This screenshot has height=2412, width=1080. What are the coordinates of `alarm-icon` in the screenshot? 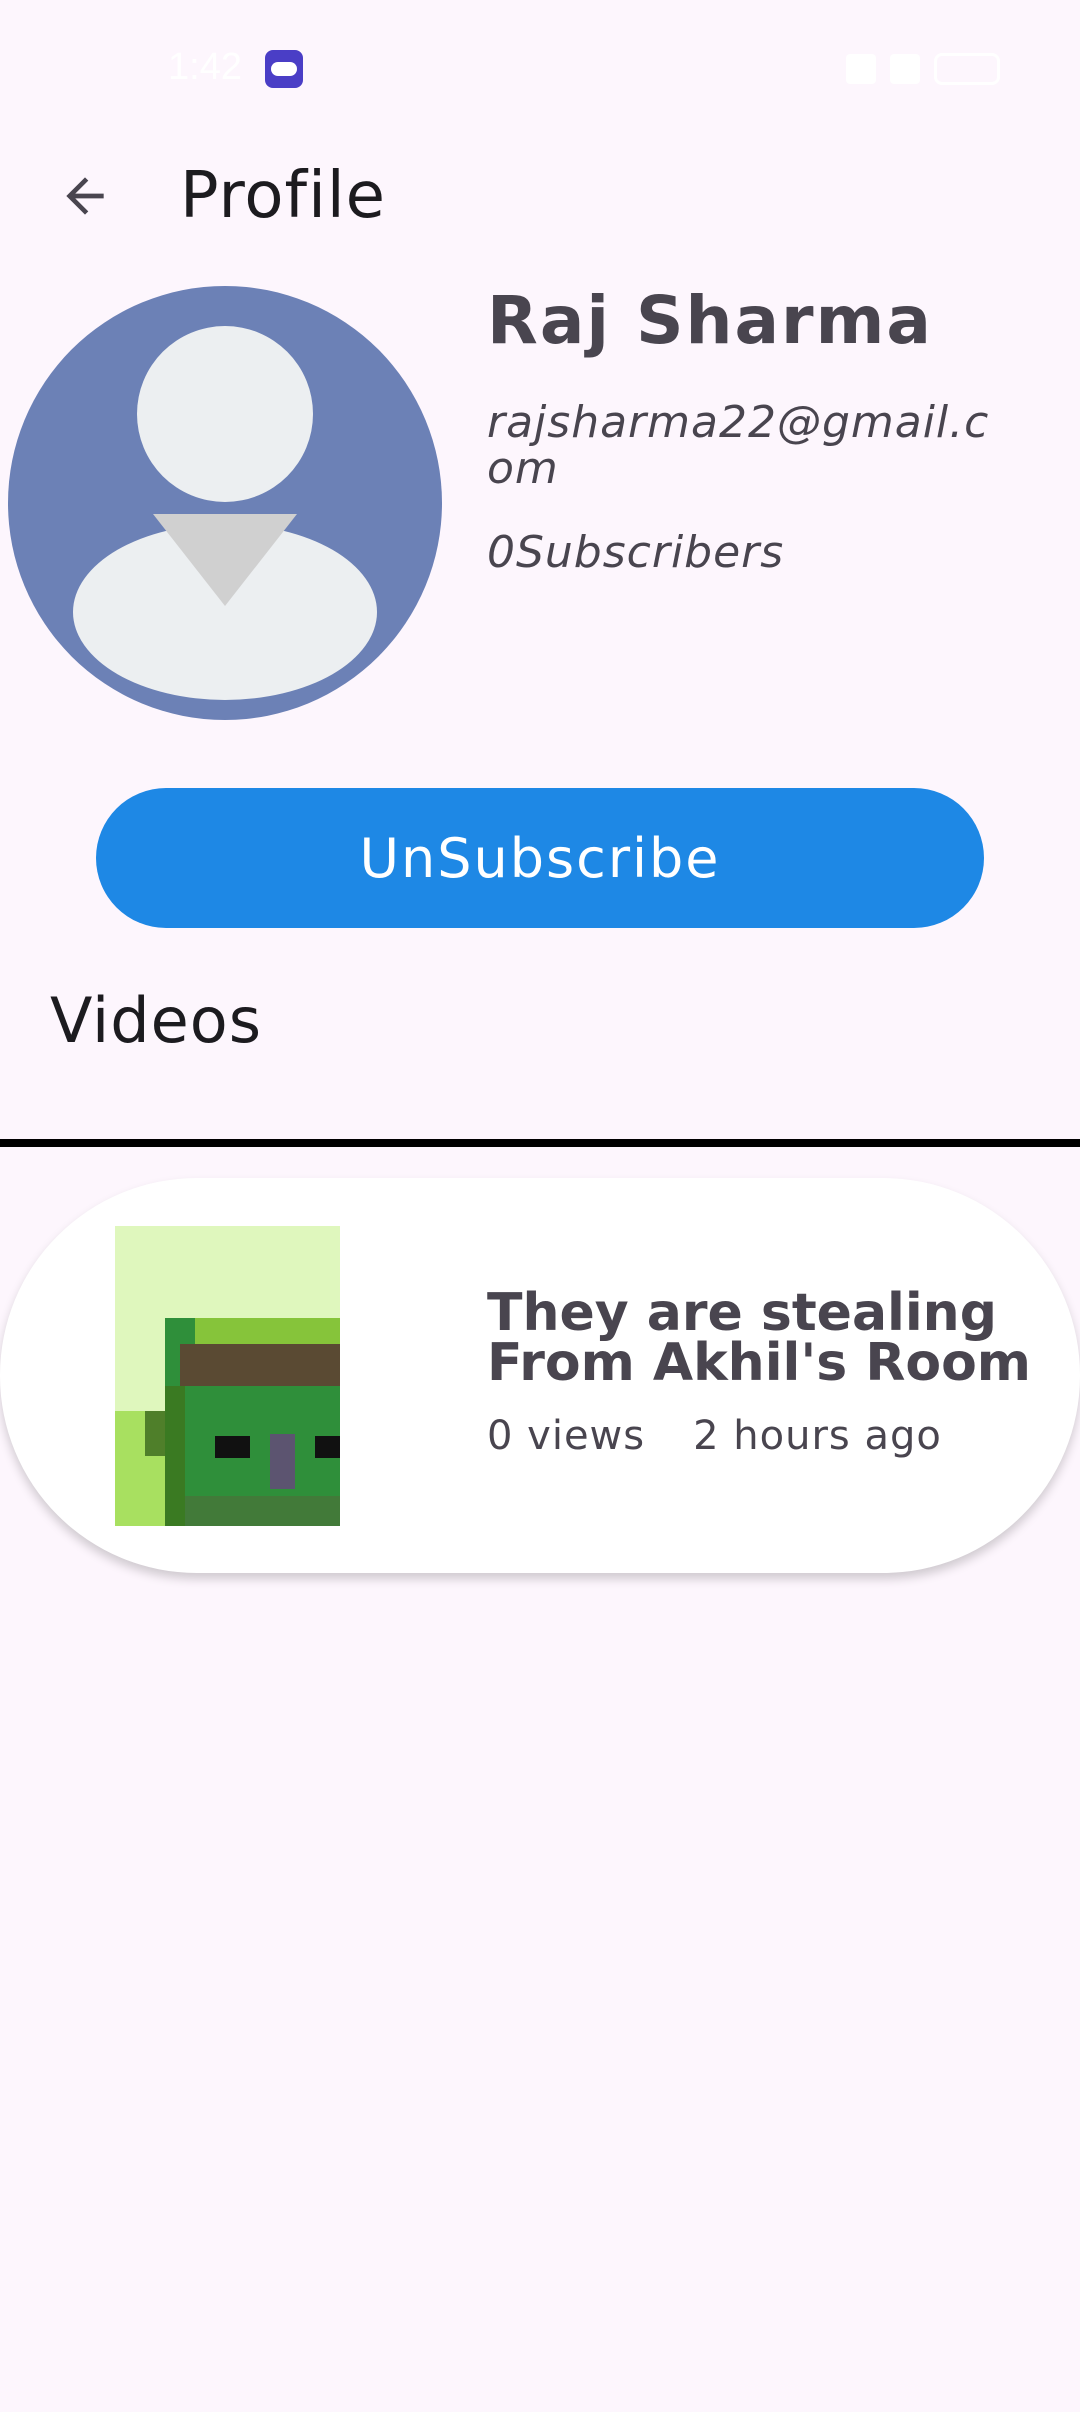 It's located at (861, 69).